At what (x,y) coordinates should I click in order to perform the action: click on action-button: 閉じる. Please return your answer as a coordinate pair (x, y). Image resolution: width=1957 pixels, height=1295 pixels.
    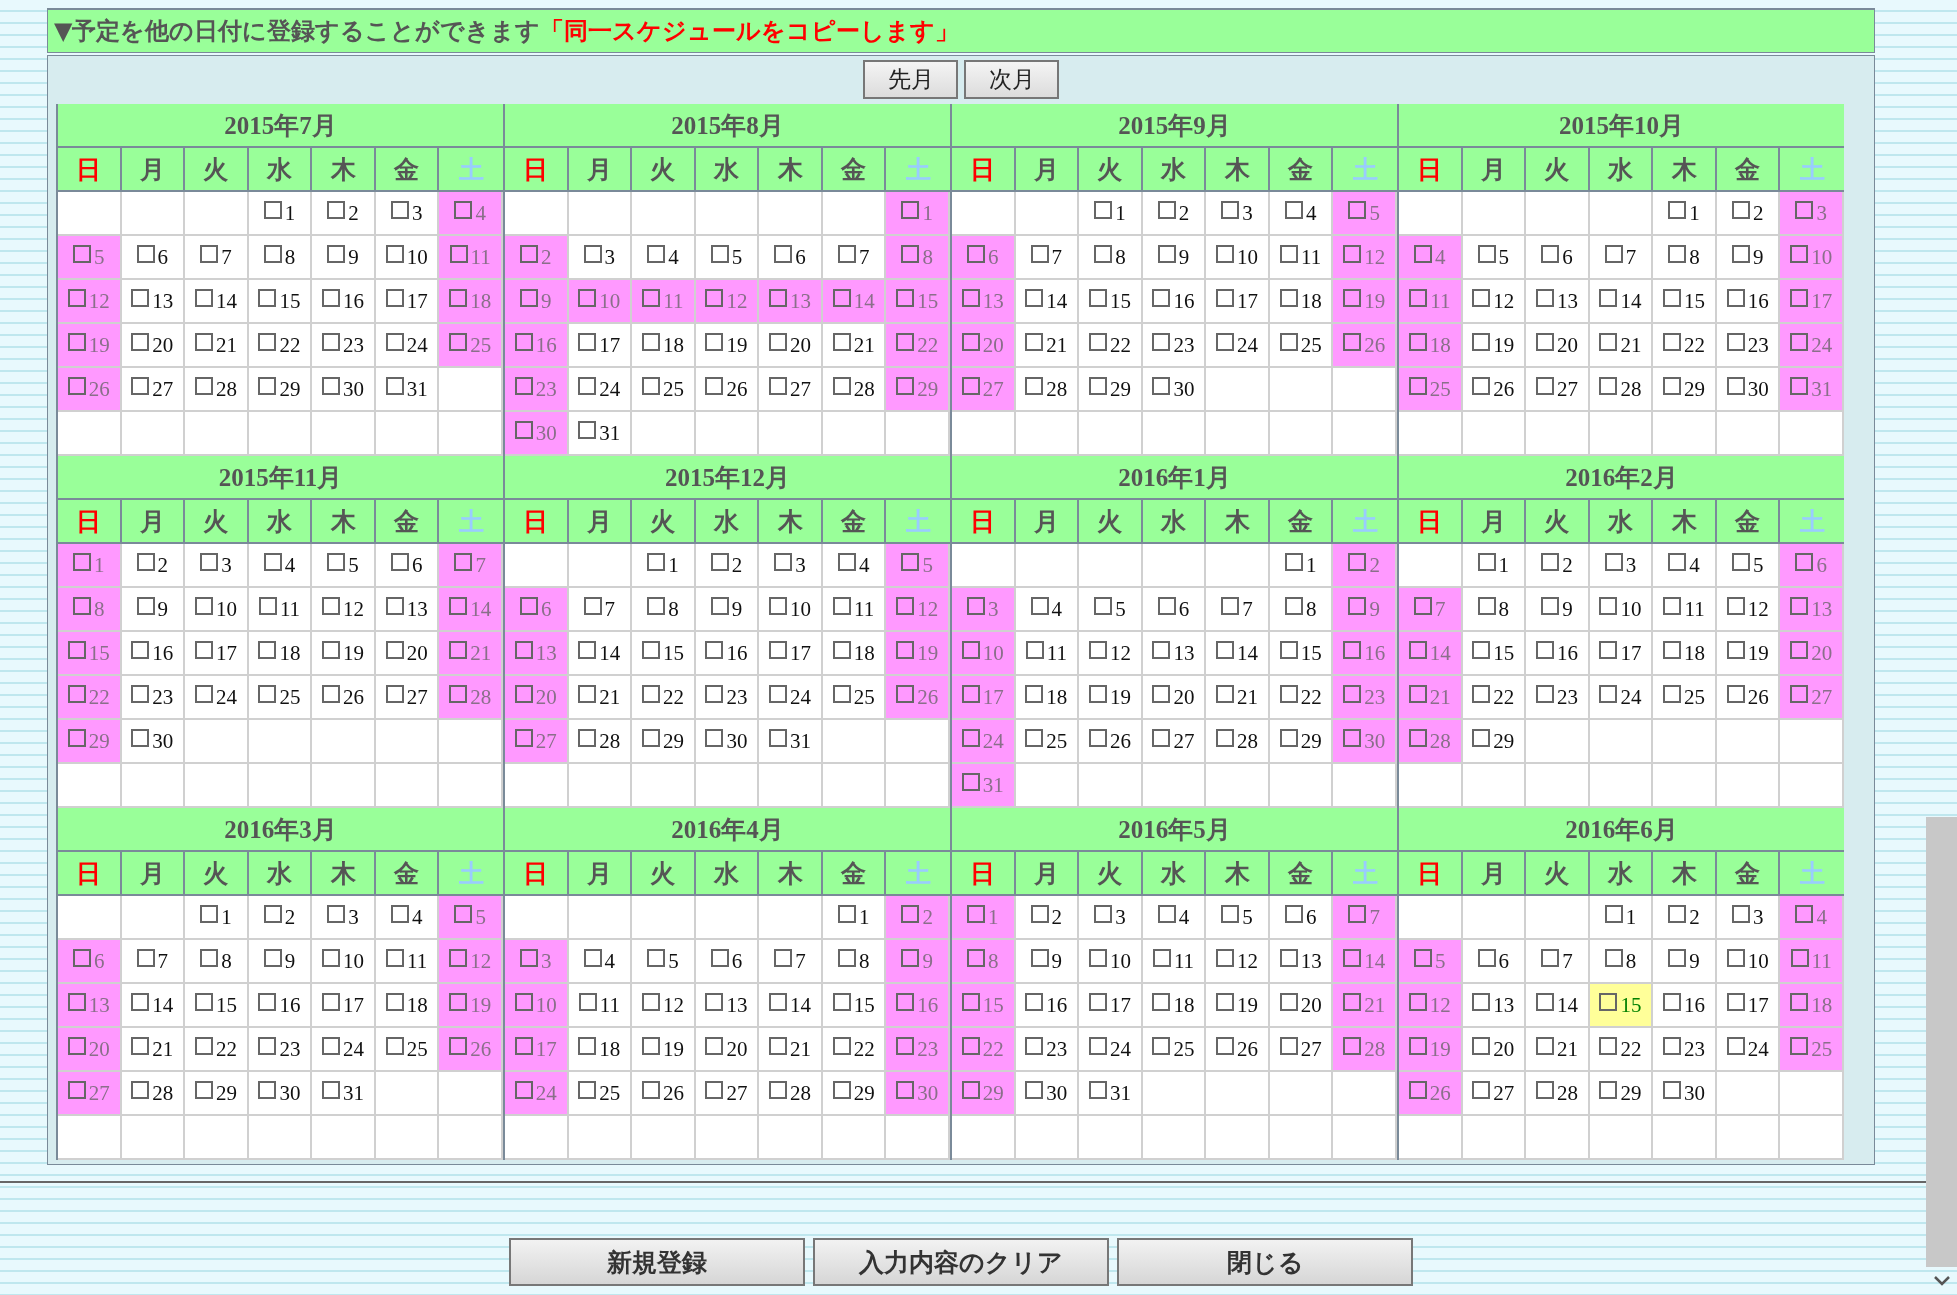
    Looking at the image, I should click on (1265, 1262).